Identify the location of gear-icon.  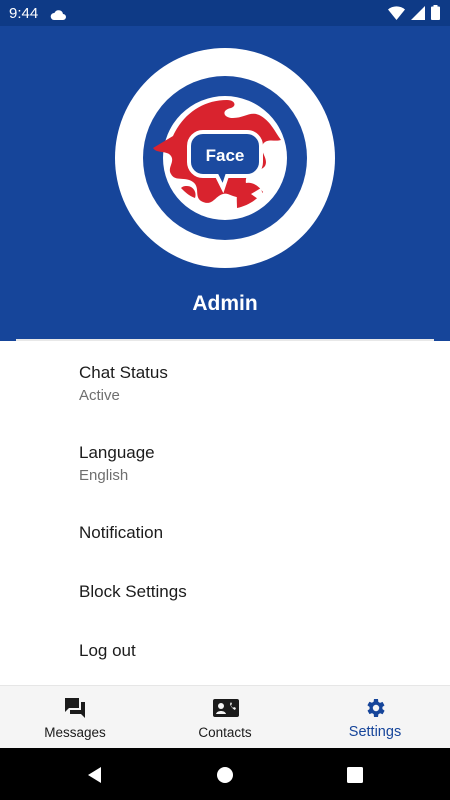
(375, 708).